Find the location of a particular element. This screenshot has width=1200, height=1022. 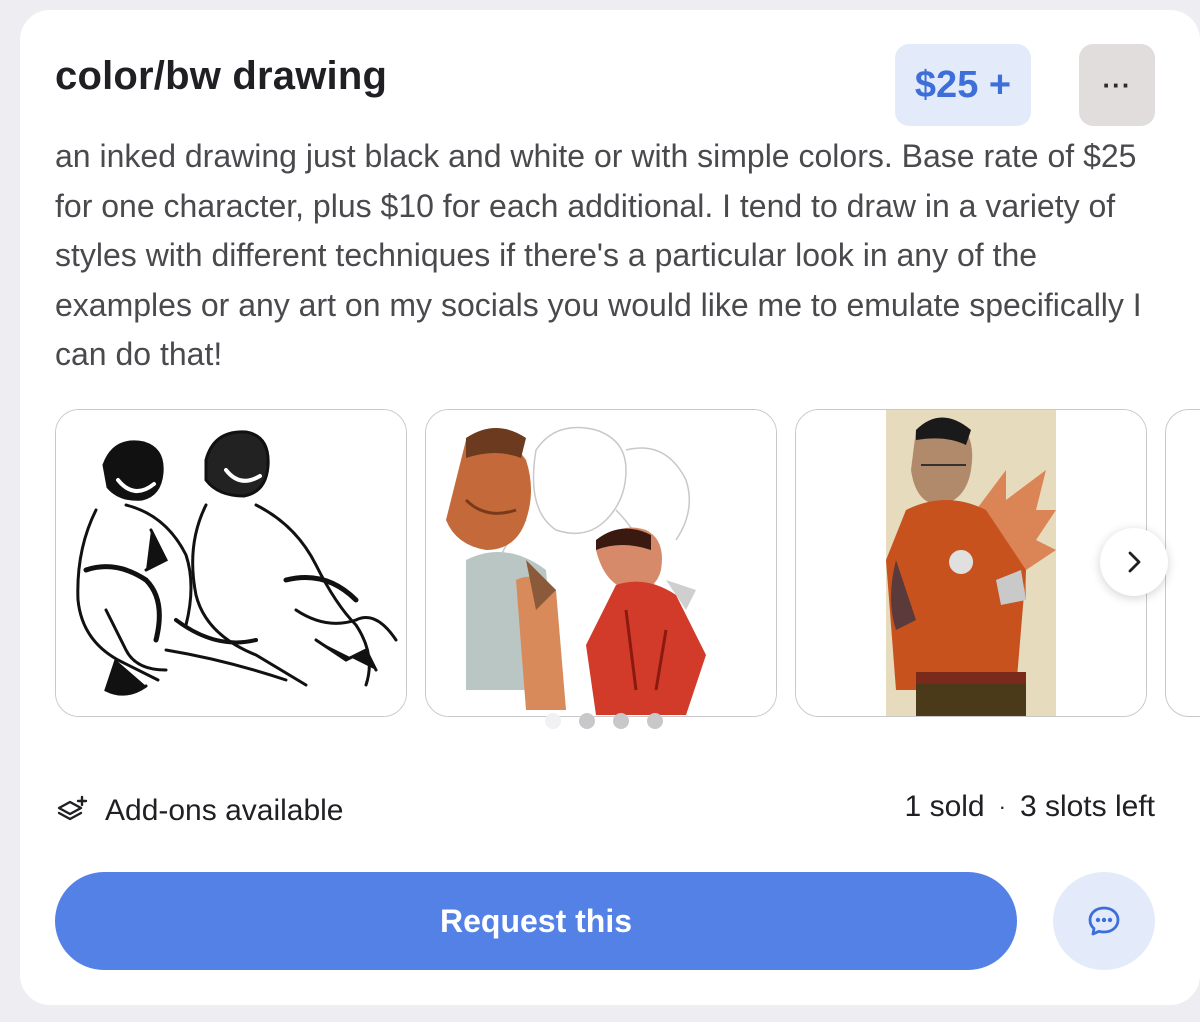

color-sketch-two-men-image is located at coordinates (601, 563).